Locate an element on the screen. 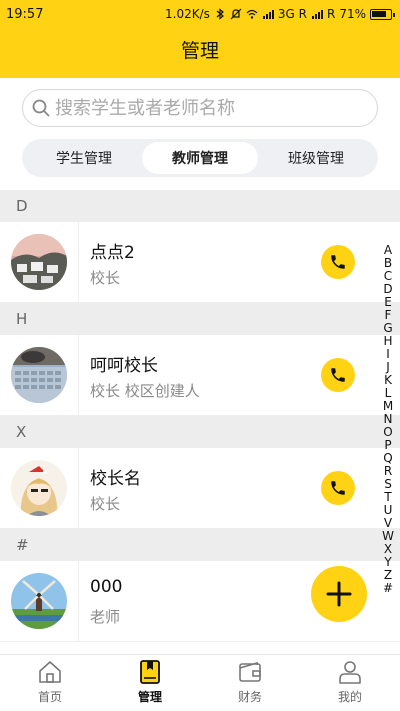  mute-icon is located at coordinates (236, 14).